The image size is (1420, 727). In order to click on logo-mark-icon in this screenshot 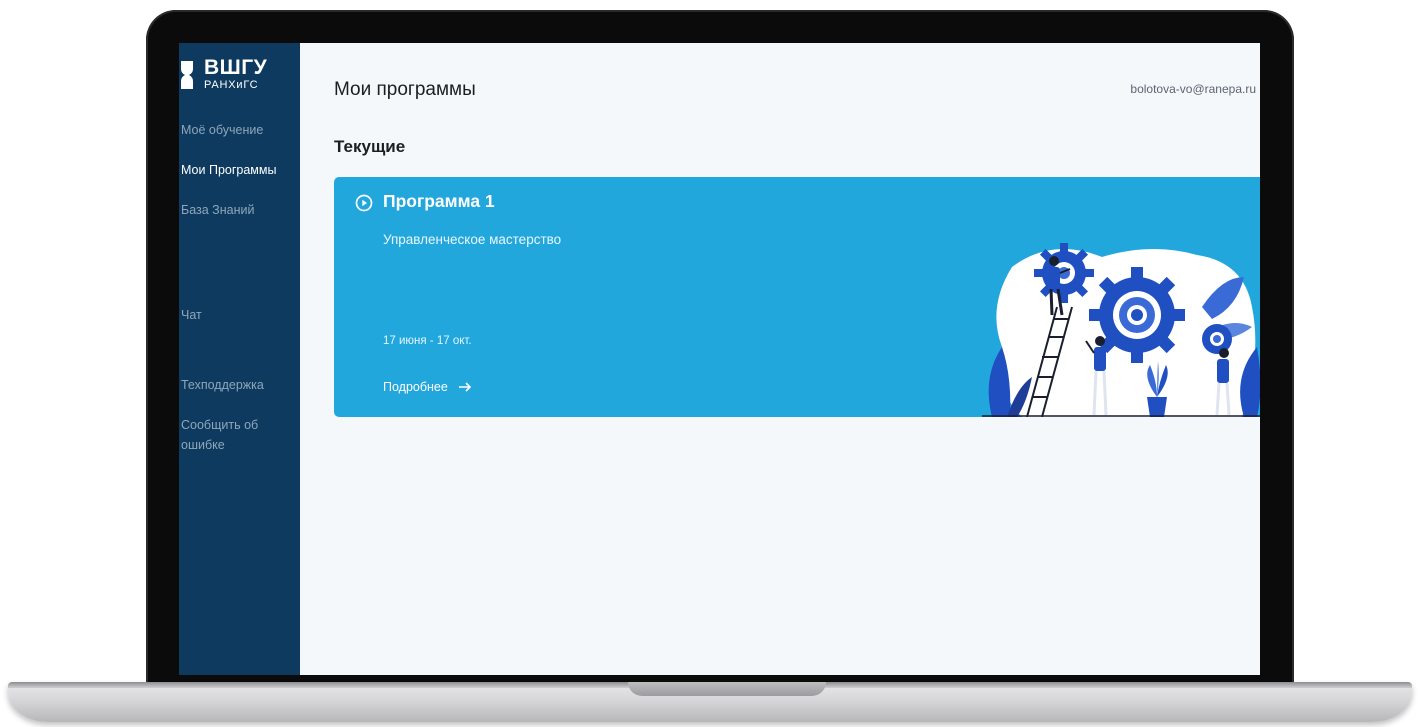, I will do `click(187, 75)`.